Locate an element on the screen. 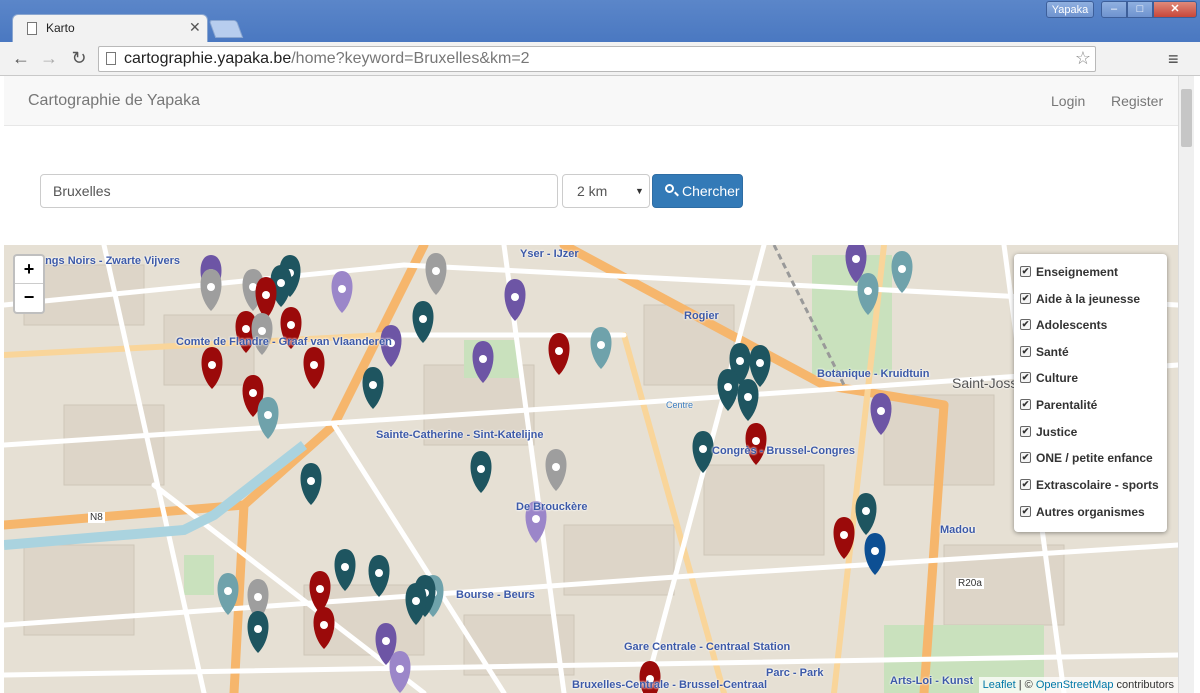  map-label: De Brouckère is located at coordinates (552, 507).